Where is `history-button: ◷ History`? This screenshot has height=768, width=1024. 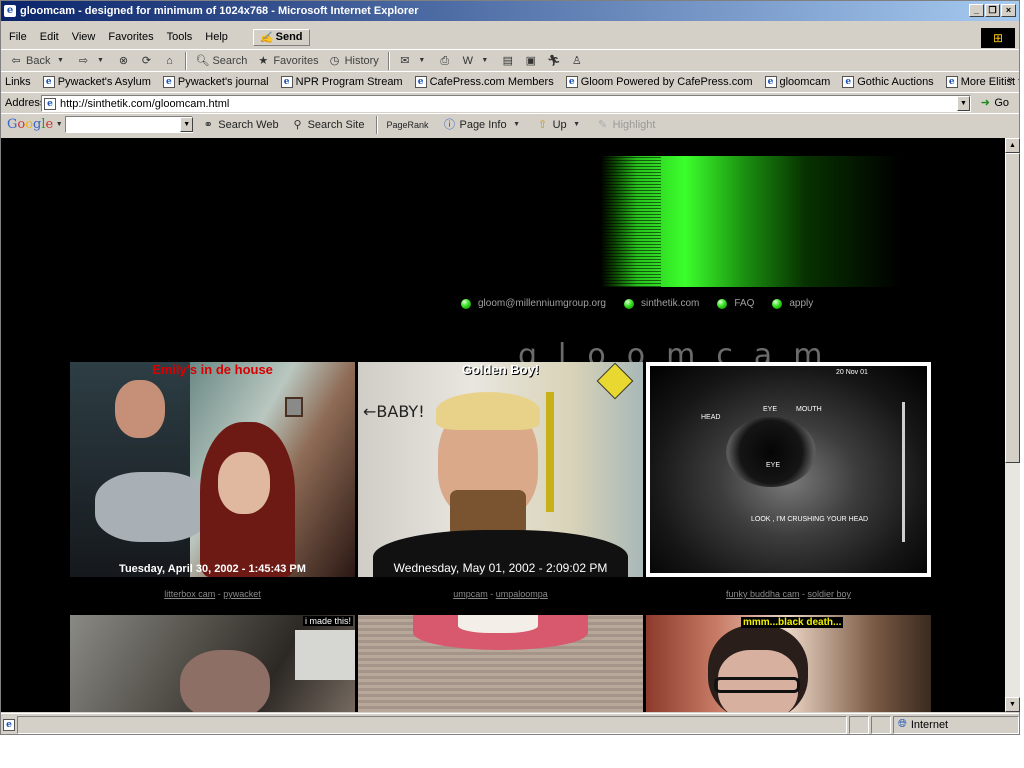
history-button: ◷ History is located at coordinates (353, 61).